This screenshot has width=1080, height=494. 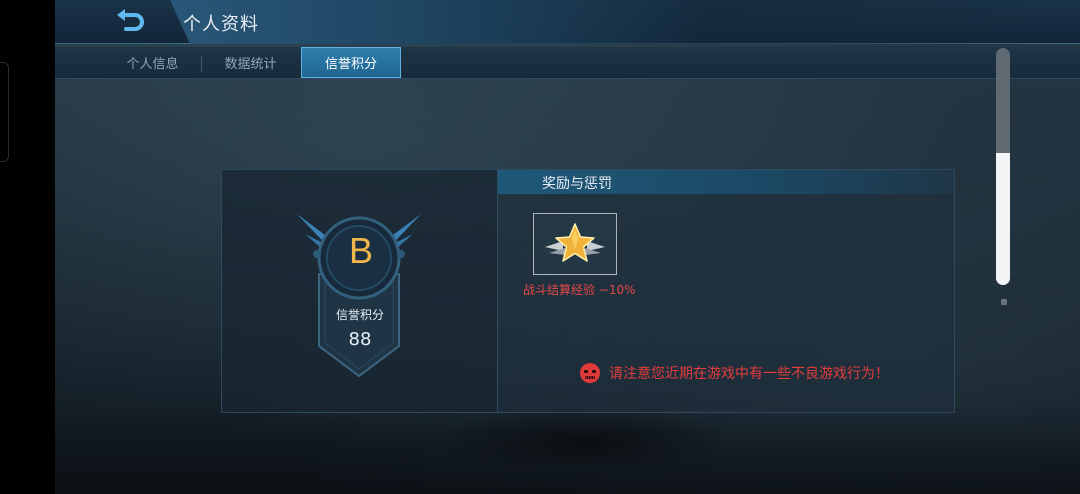 I want to click on header-bar: 个人资料, so click(x=567, y=22).